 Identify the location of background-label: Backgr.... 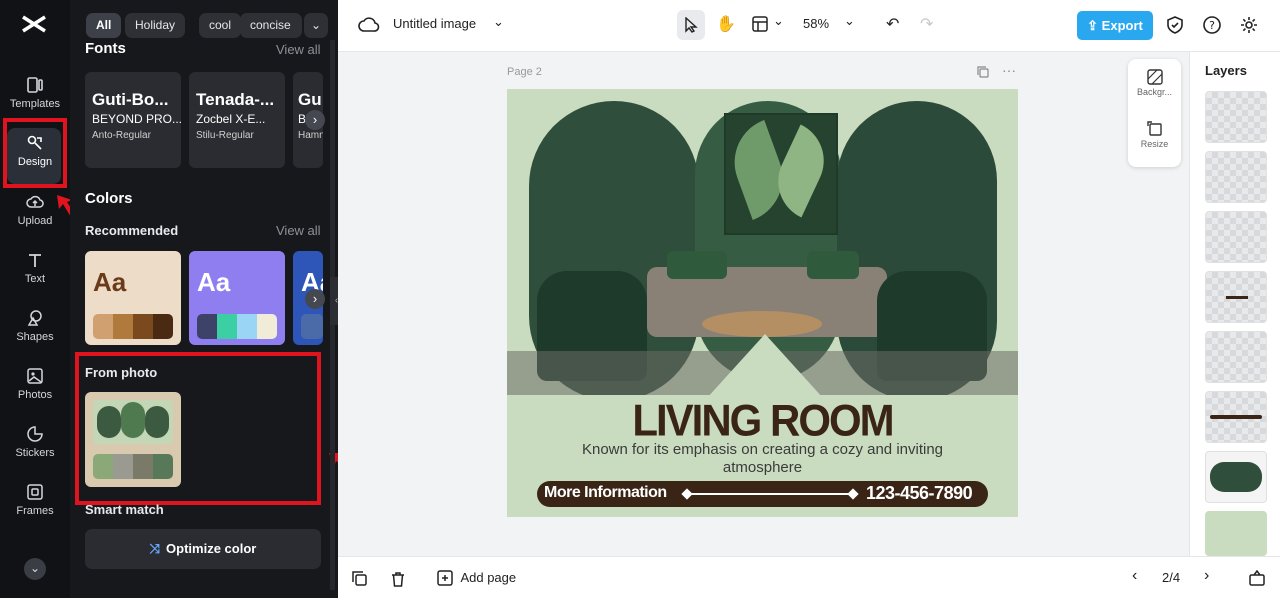
(1154, 92).